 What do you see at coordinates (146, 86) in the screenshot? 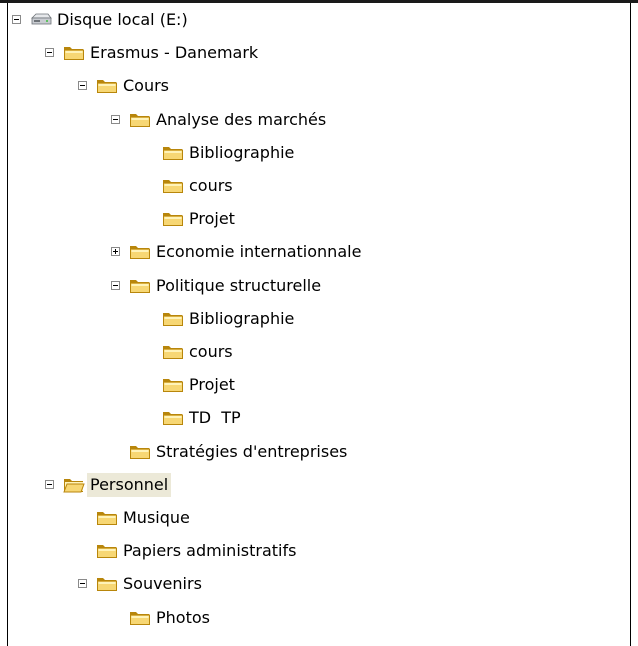
I see `tree-node-label: Cours` at bounding box center [146, 86].